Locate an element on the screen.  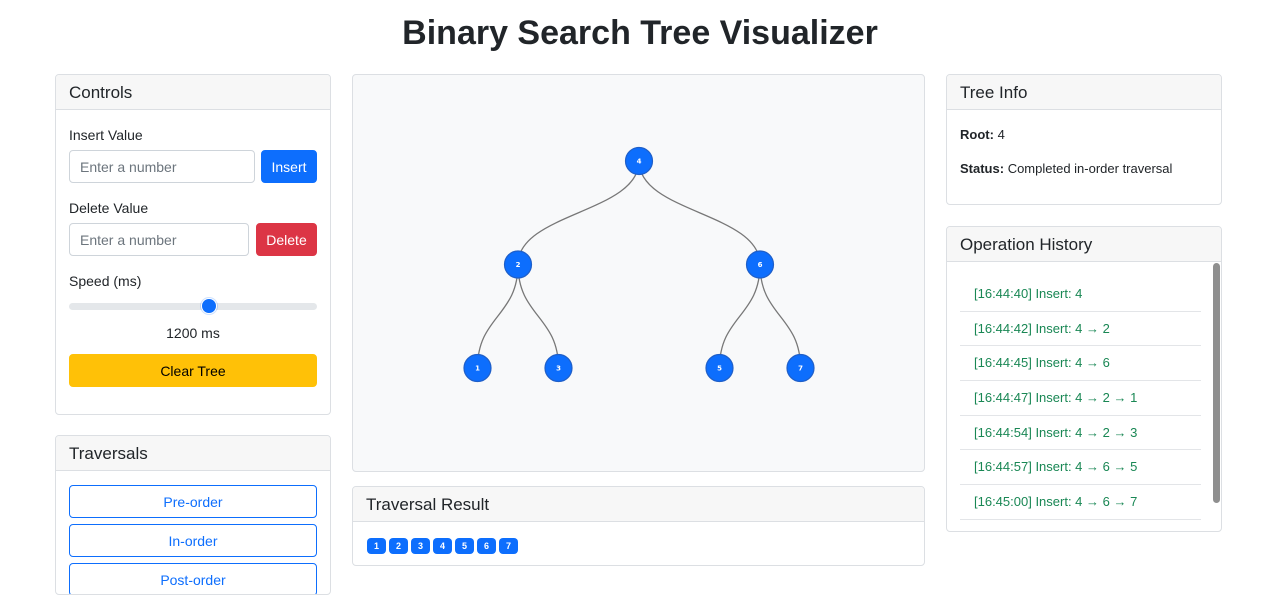
traversal-result-badge: 4 is located at coordinates (442, 546).